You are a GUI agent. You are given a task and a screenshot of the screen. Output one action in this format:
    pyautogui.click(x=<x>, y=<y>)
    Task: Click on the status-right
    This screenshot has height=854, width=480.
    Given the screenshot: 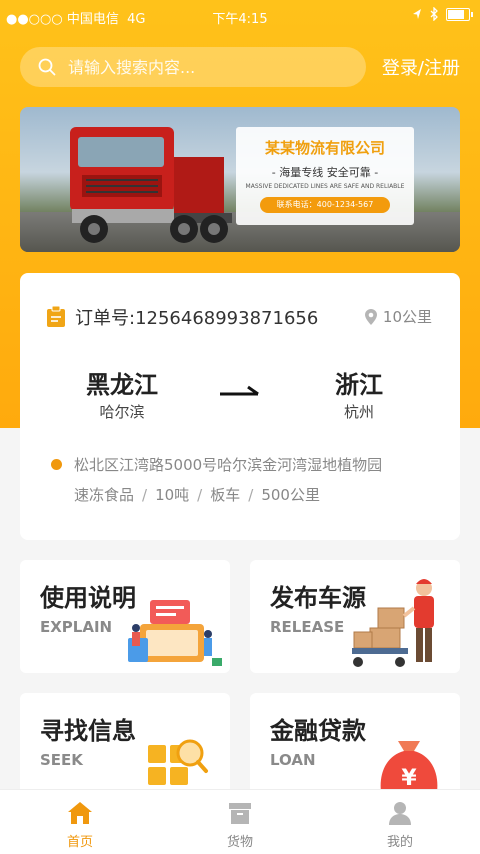 What is the action you would take?
    pyautogui.click(x=442, y=14)
    